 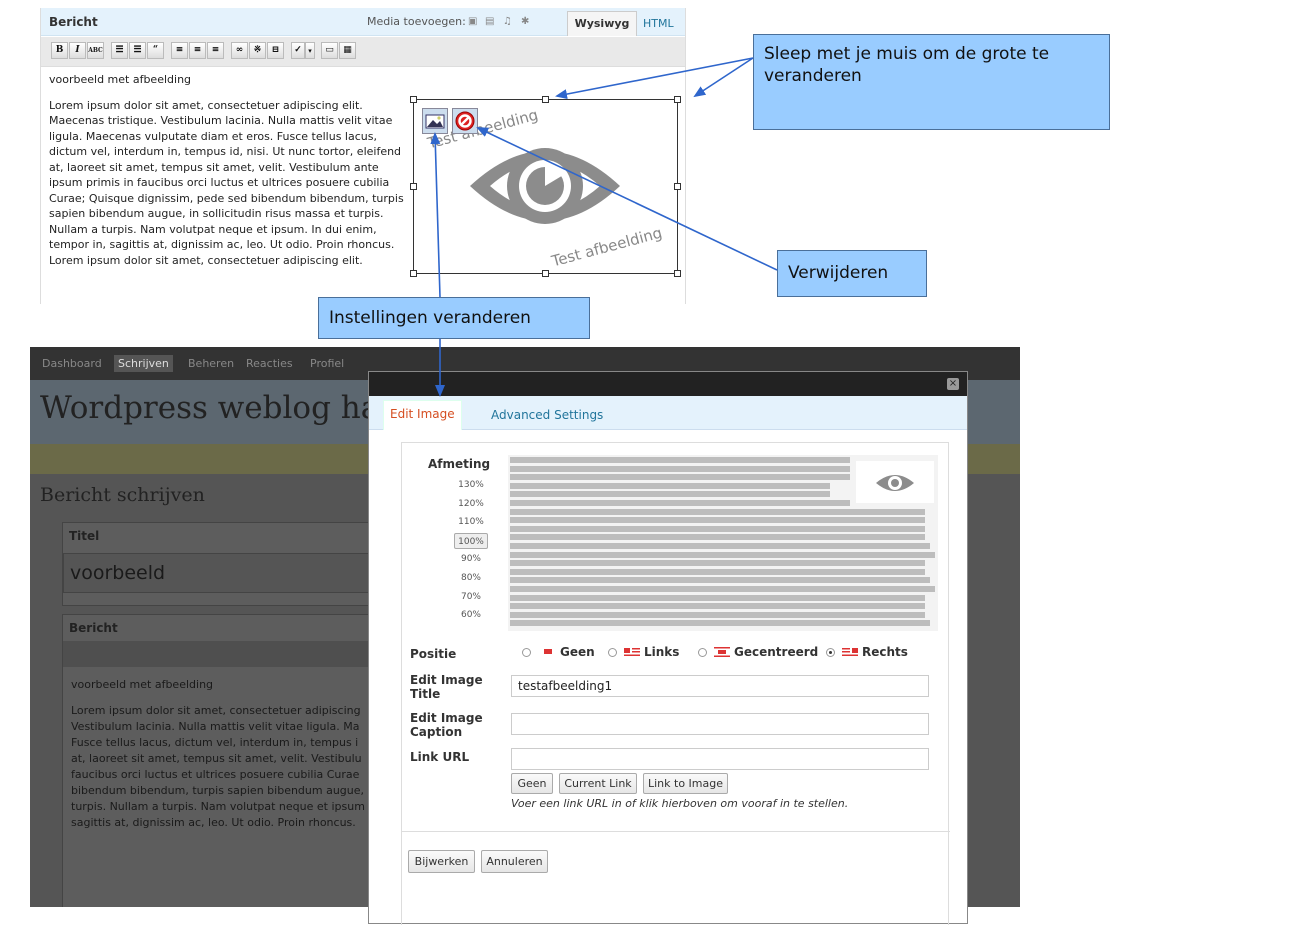 What do you see at coordinates (685, 783) in the screenshot?
I see `link-to-image-button: Link to Image` at bounding box center [685, 783].